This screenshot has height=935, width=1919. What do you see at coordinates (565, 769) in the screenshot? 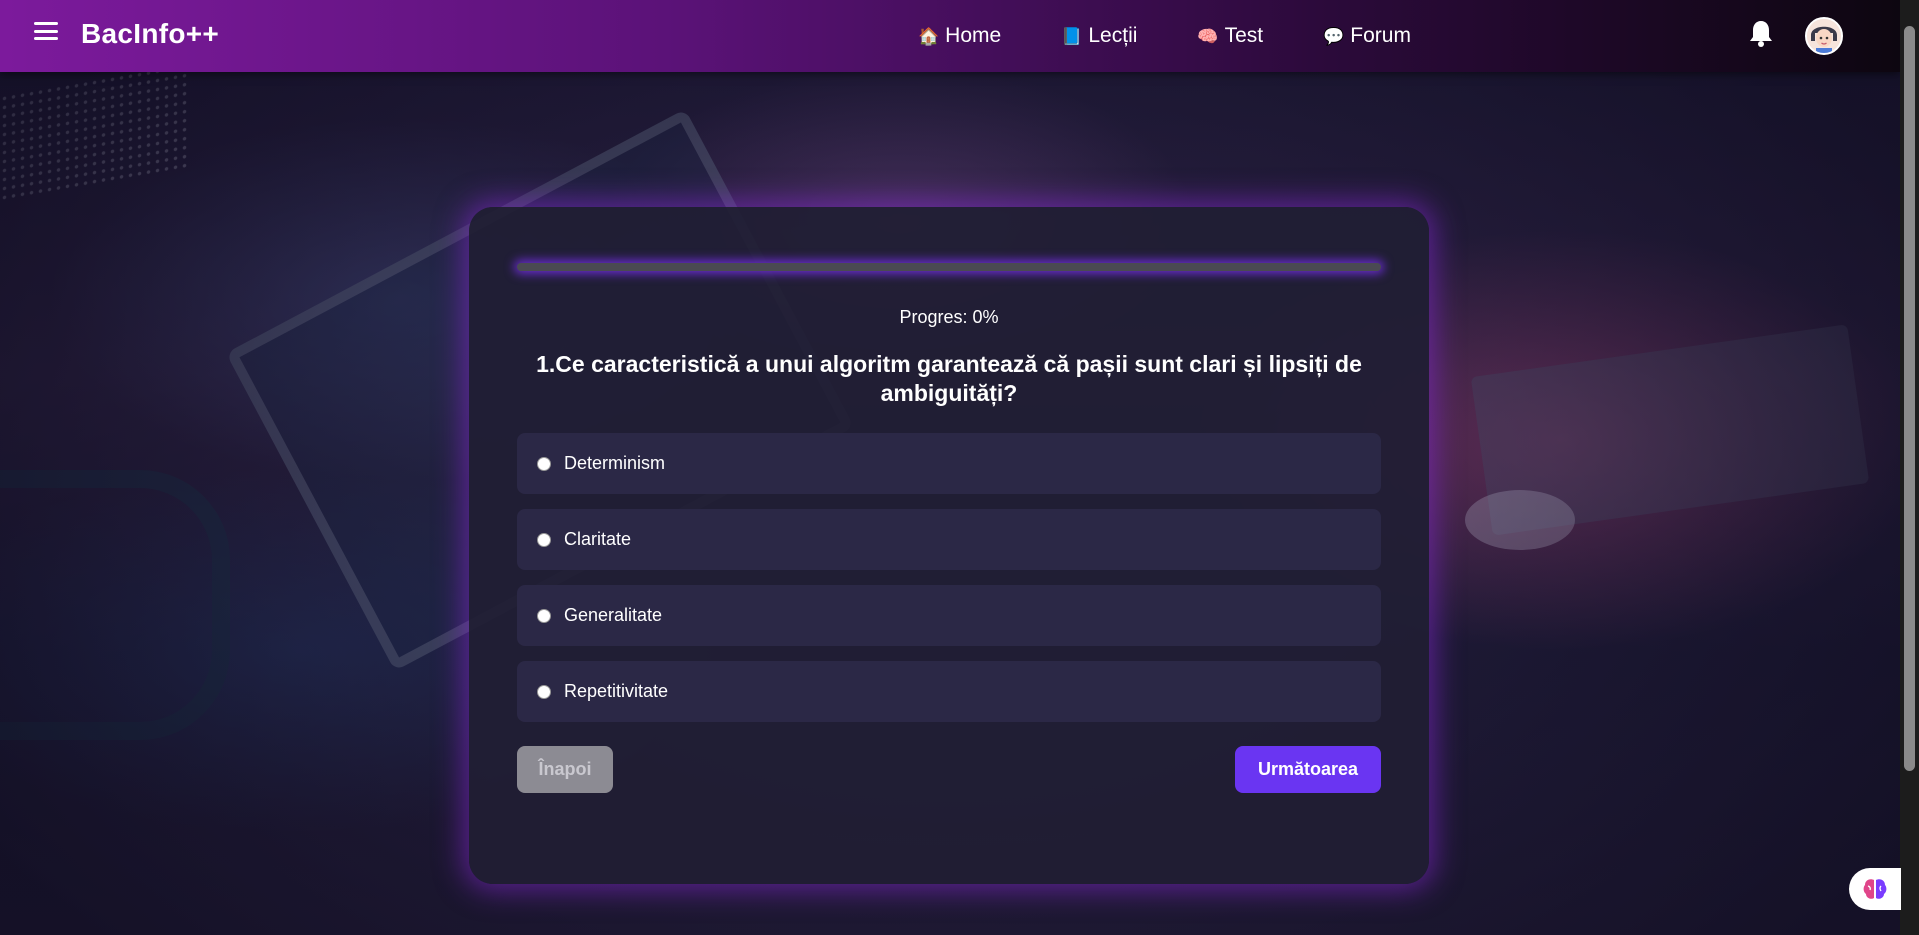
I see `back-button: Înapoi` at bounding box center [565, 769].